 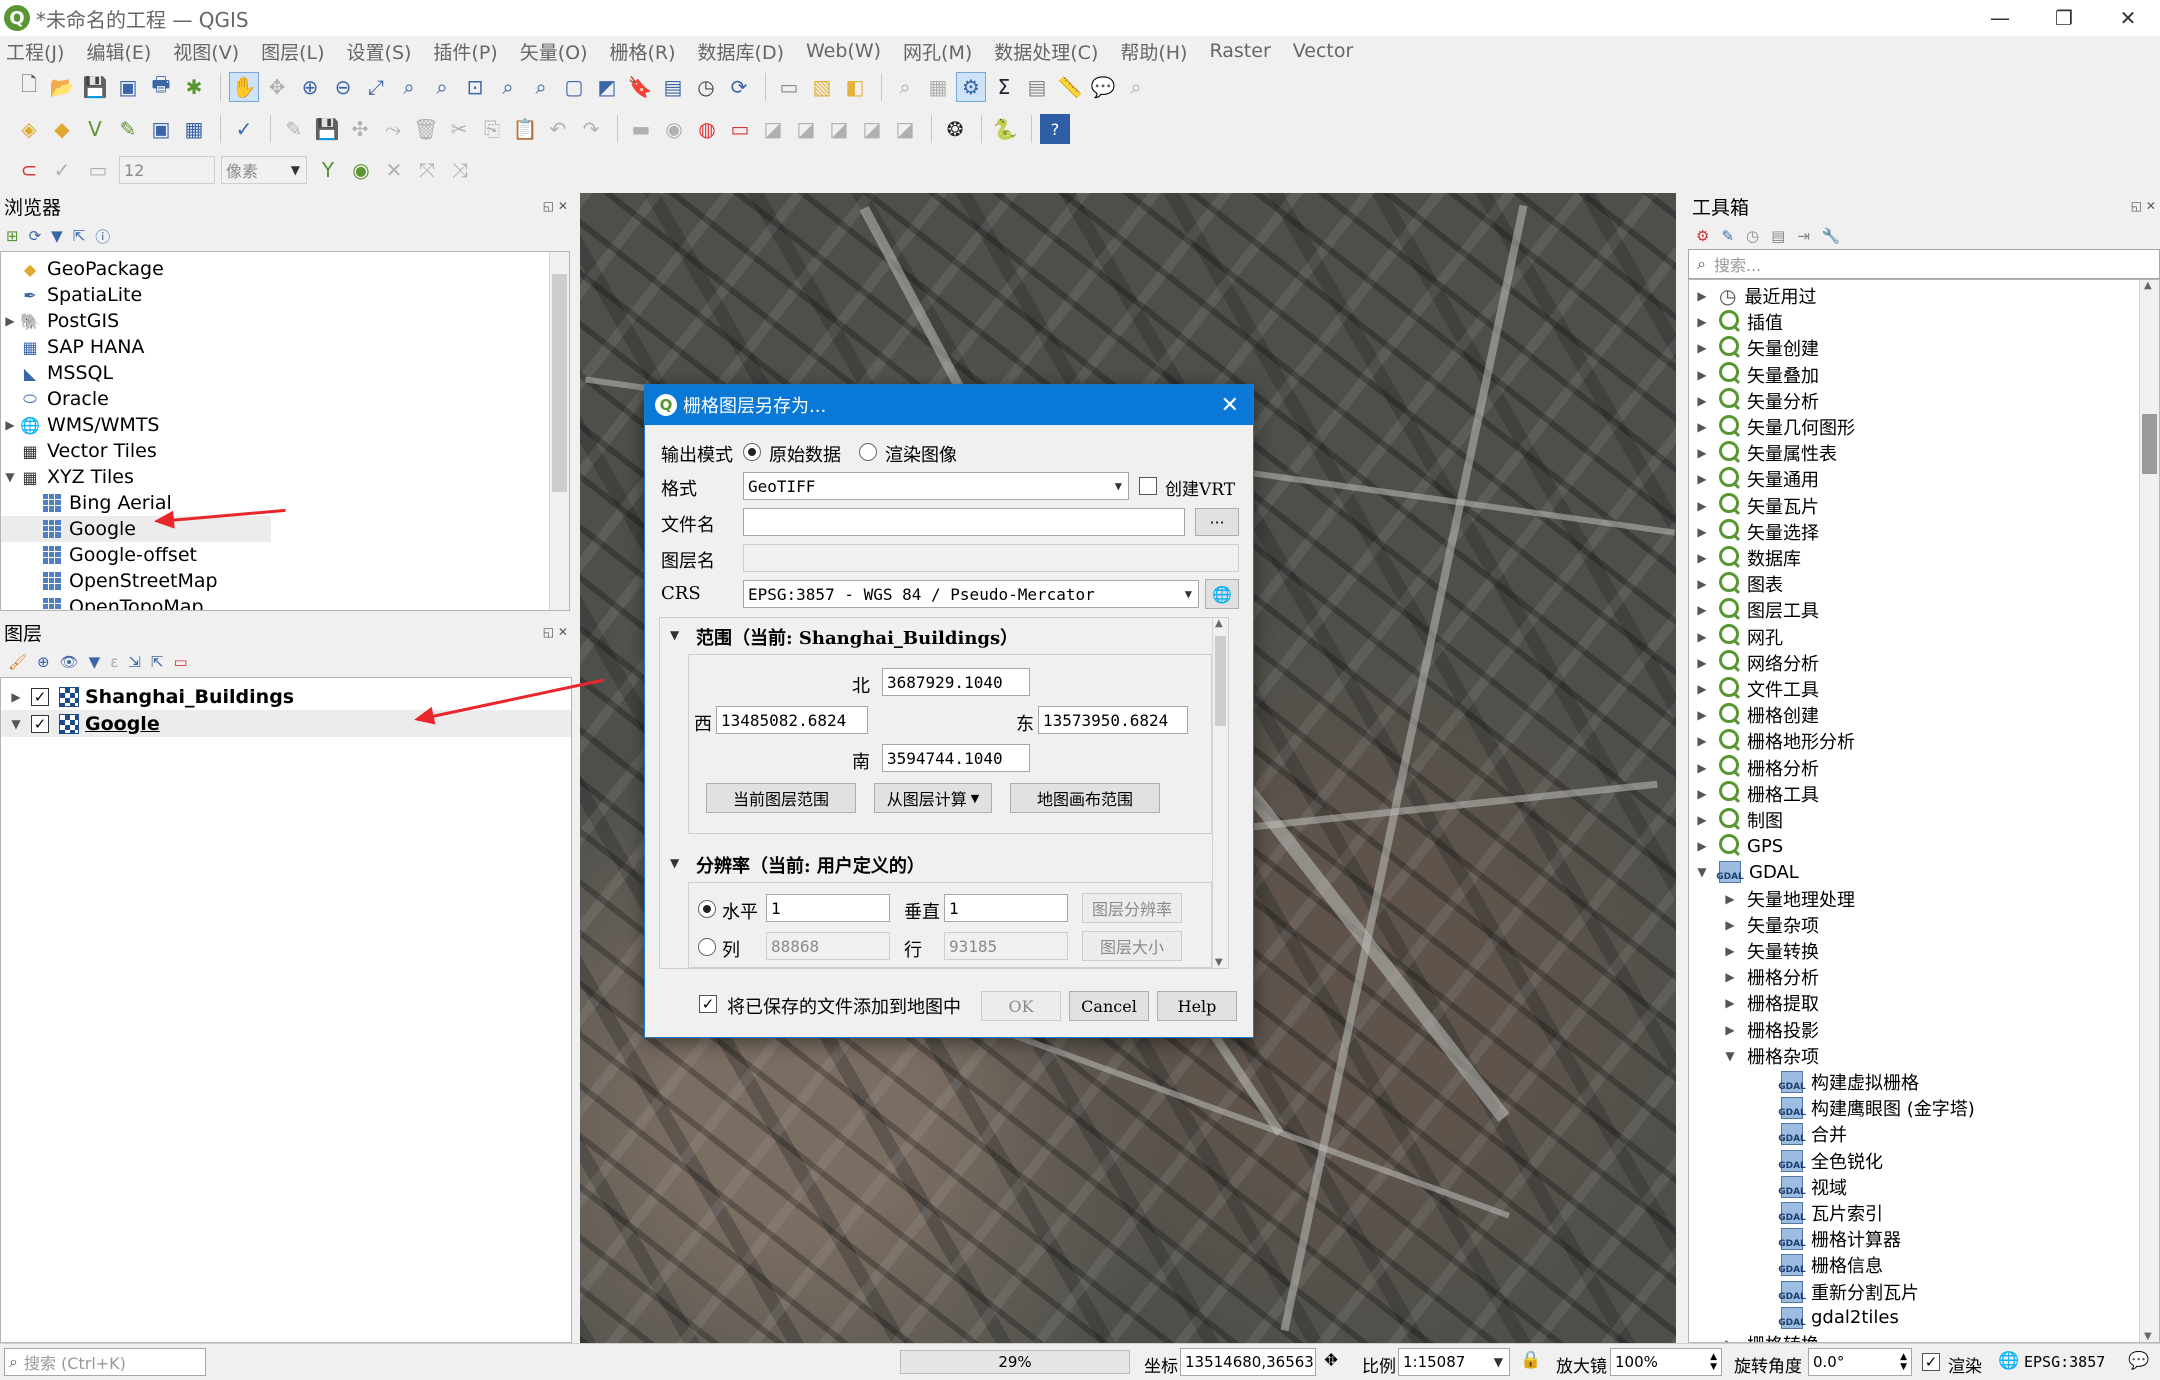 What do you see at coordinates (294, 129) in the screenshot?
I see `toggle-editing-icon: ✎` at bounding box center [294, 129].